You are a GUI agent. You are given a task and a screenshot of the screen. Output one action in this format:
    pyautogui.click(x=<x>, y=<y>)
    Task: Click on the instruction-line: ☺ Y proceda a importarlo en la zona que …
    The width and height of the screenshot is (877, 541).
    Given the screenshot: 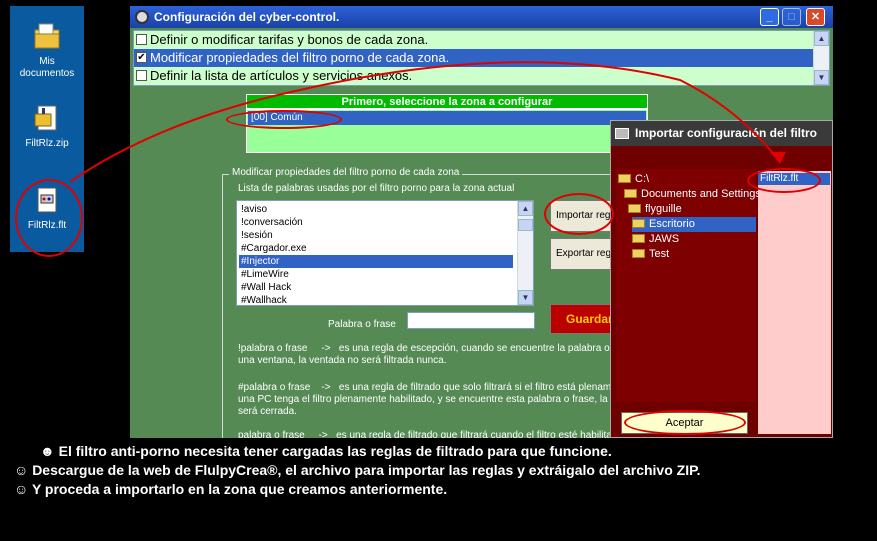 What is the action you would take?
    pyautogui.click(x=230, y=489)
    